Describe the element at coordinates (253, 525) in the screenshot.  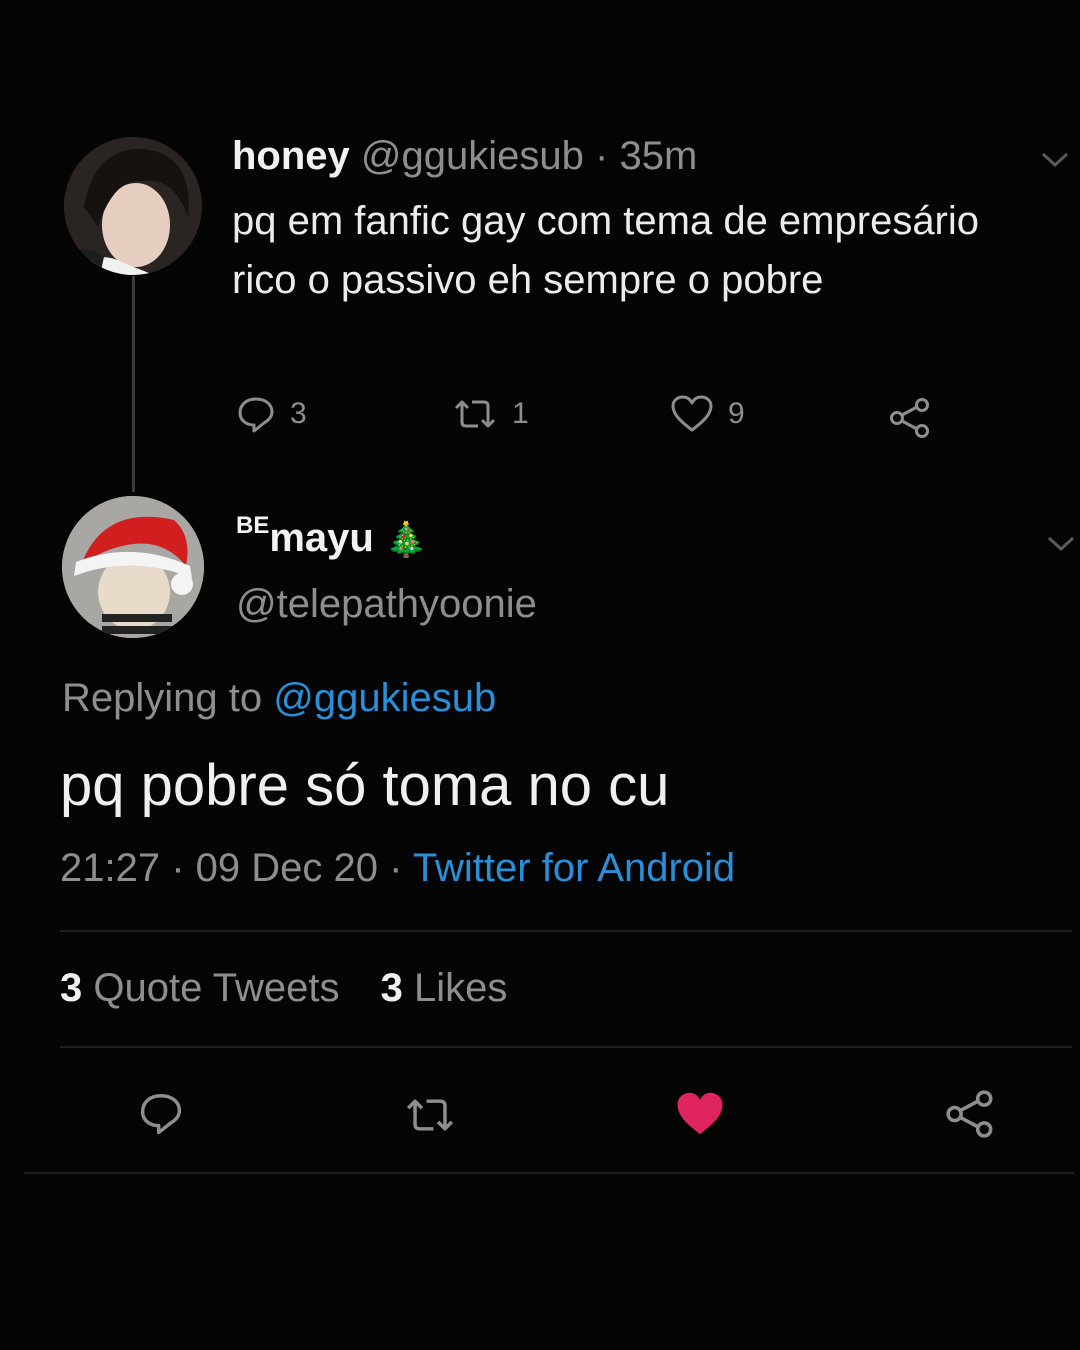
I see `display-name-prefix: BE` at that location.